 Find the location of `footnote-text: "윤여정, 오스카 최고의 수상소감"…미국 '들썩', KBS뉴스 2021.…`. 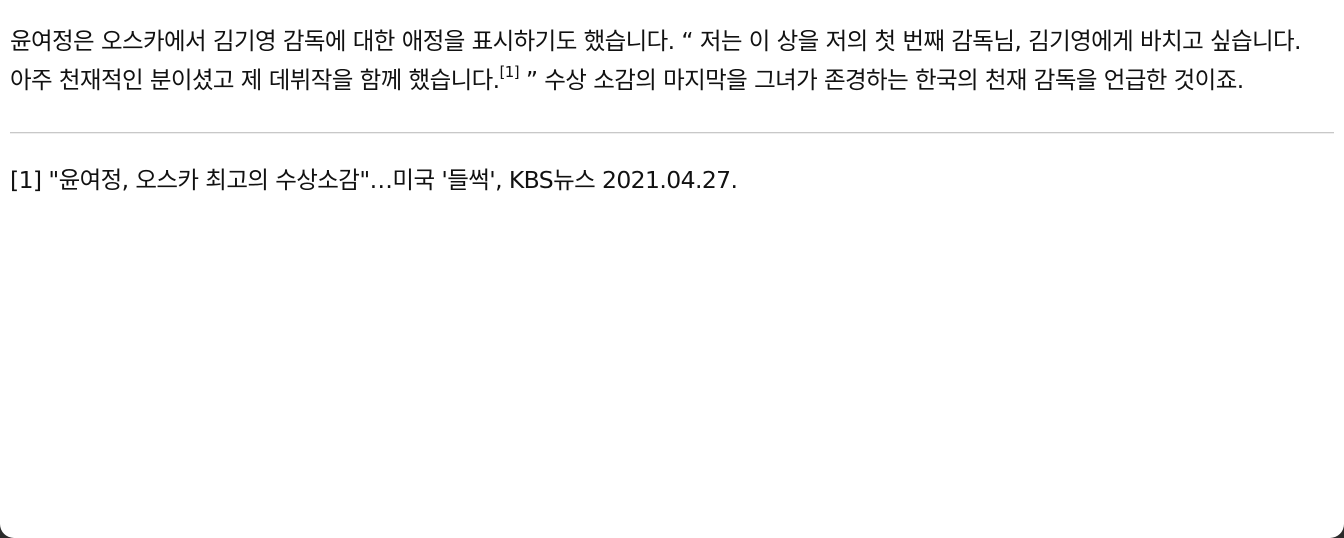

footnote-text: "윤여정, 오스카 최고의 수상소감"…미국 '들썩', KBS뉴스 2021.… is located at coordinates (389, 180).